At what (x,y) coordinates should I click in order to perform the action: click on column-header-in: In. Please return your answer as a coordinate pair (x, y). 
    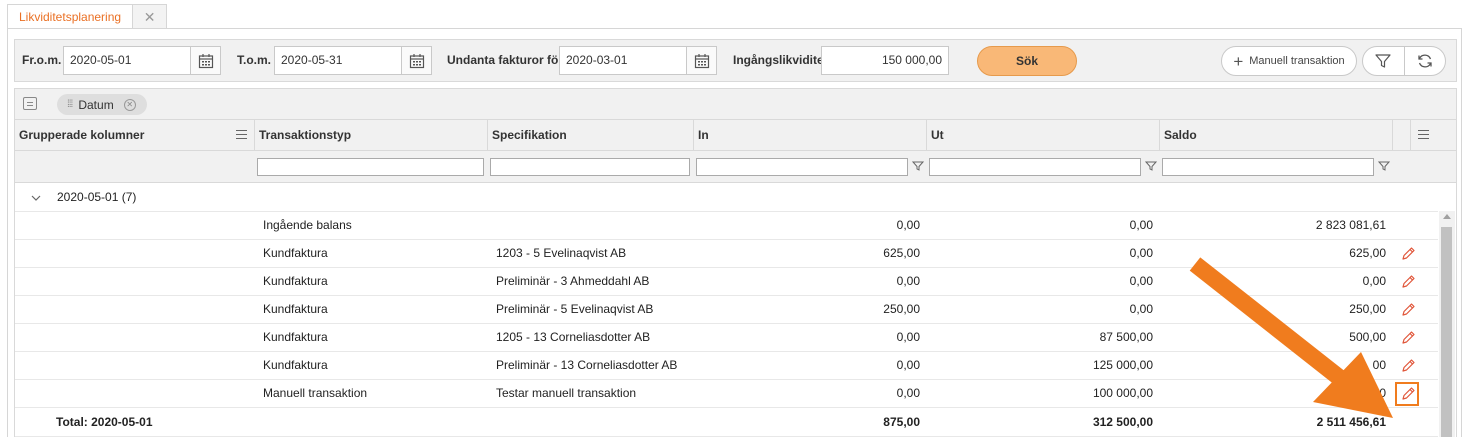
    Looking at the image, I should click on (809, 135).